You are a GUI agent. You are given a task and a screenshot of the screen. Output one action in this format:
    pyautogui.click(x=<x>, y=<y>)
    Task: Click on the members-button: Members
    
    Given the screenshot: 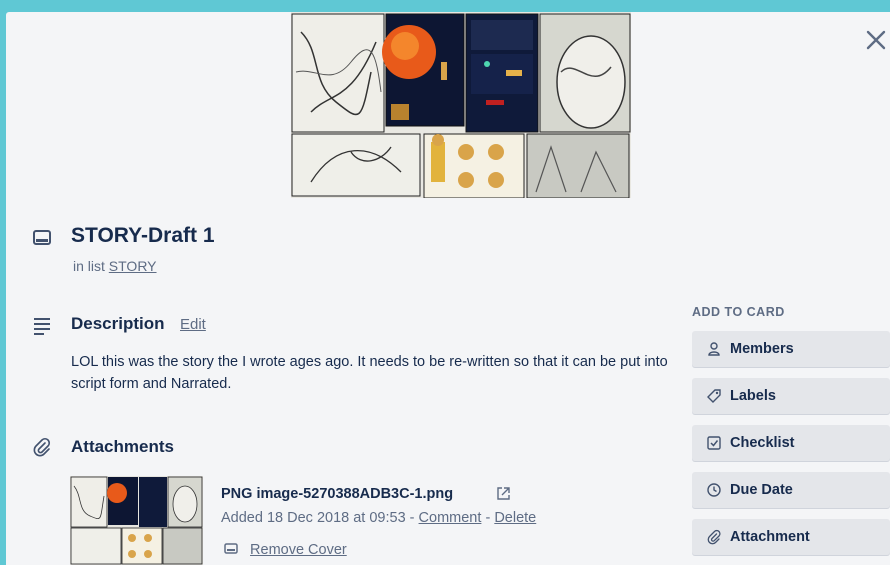 What is the action you would take?
    pyautogui.click(x=791, y=349)
    